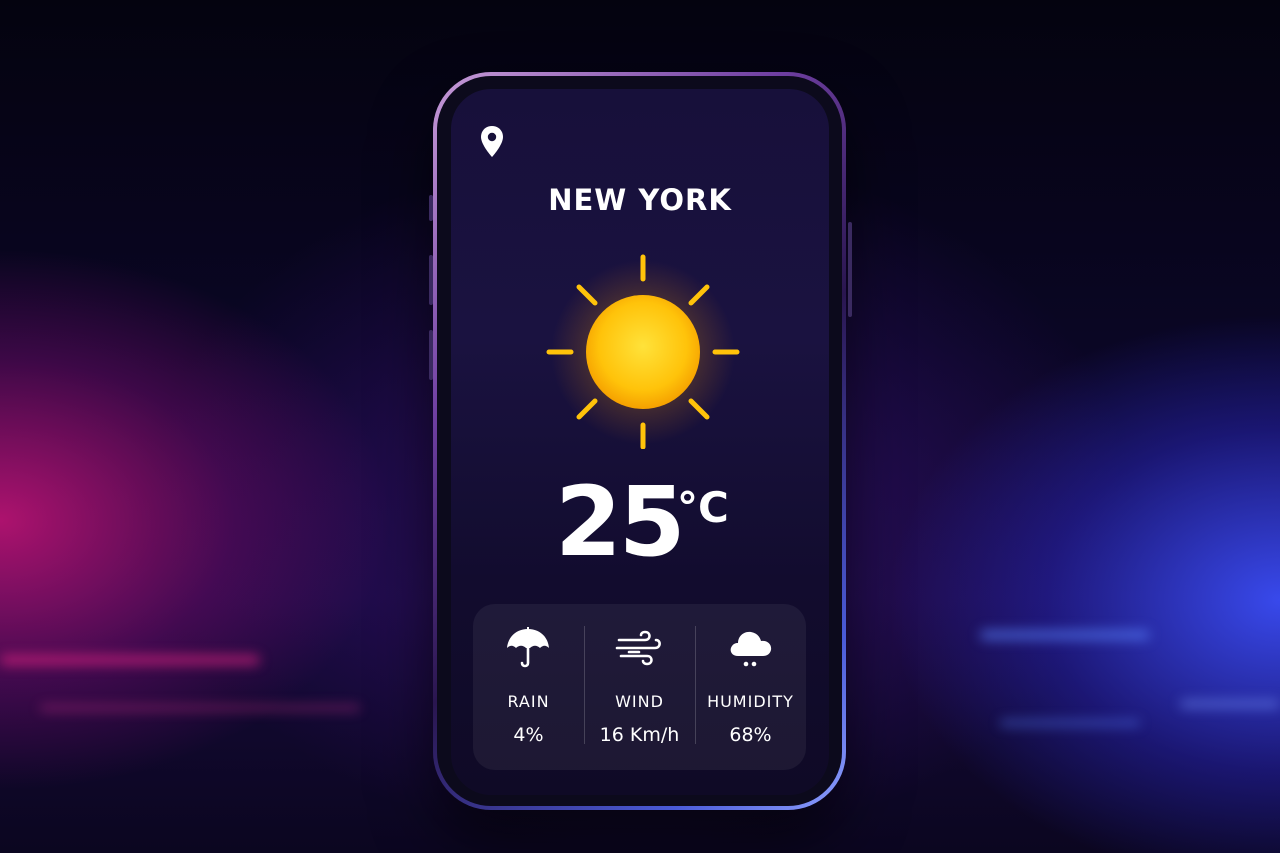  I want to click on stat-rain: RAIN 4%, so click(528, 687).